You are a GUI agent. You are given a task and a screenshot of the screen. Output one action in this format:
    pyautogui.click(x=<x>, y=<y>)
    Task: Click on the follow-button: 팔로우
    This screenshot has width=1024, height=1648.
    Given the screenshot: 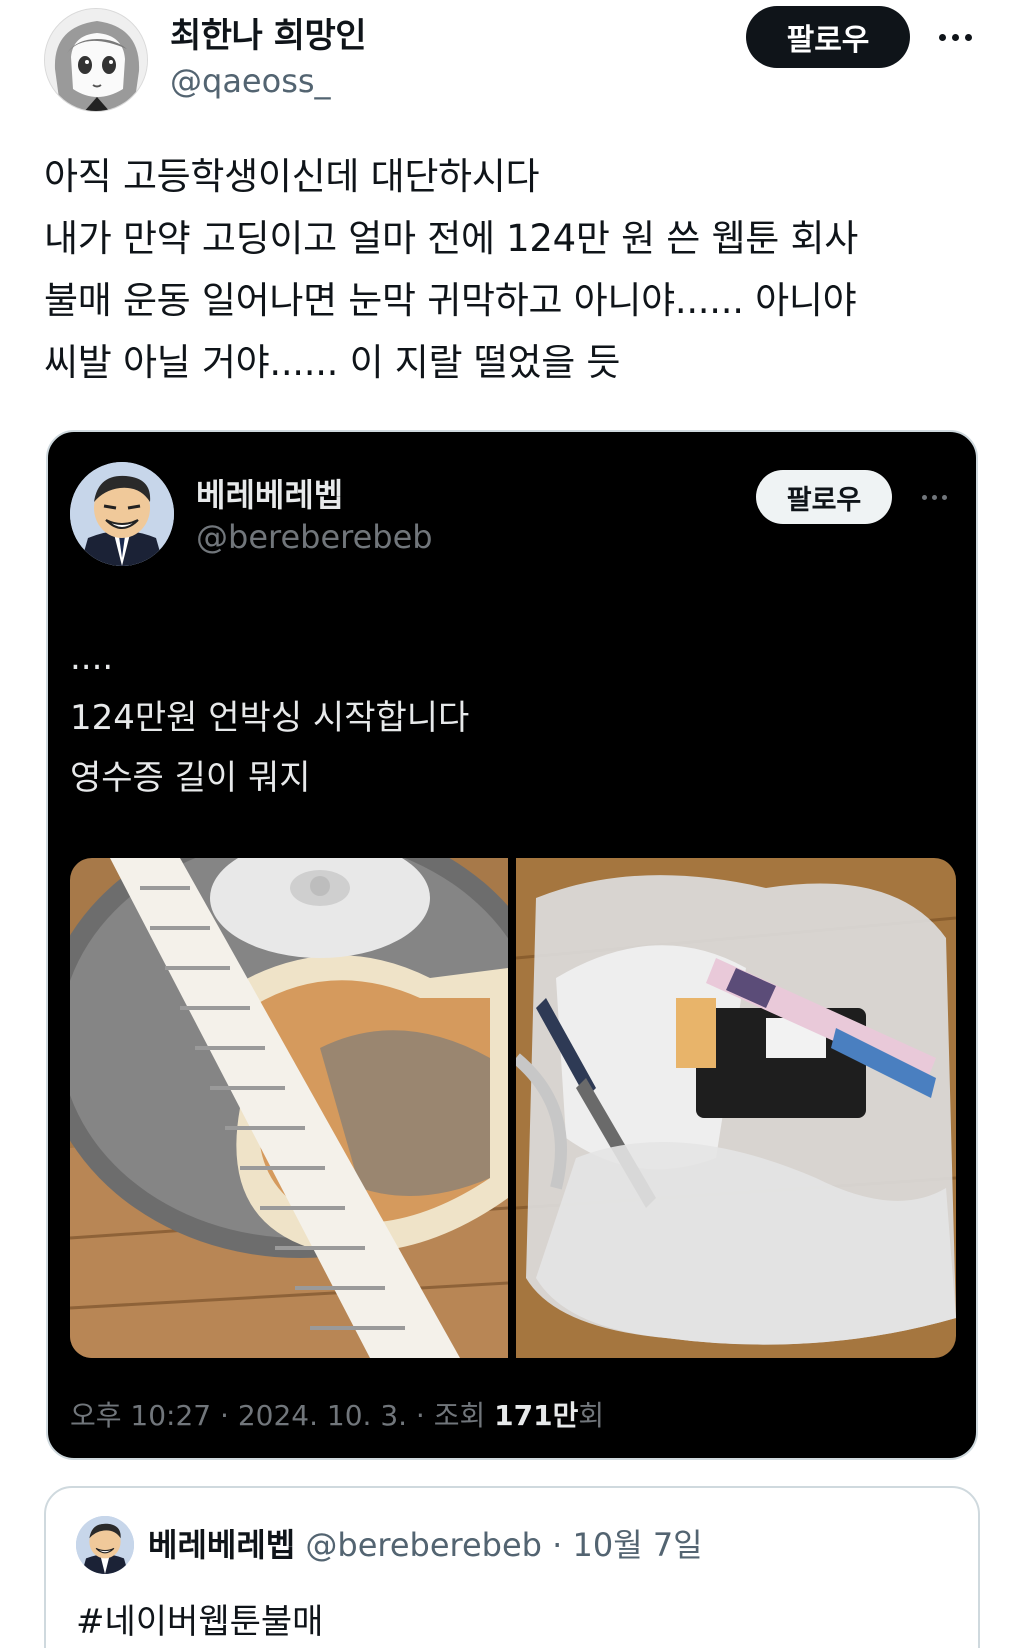 What is the action you would take?
    pyautogui.click(x=828, y=37)
    